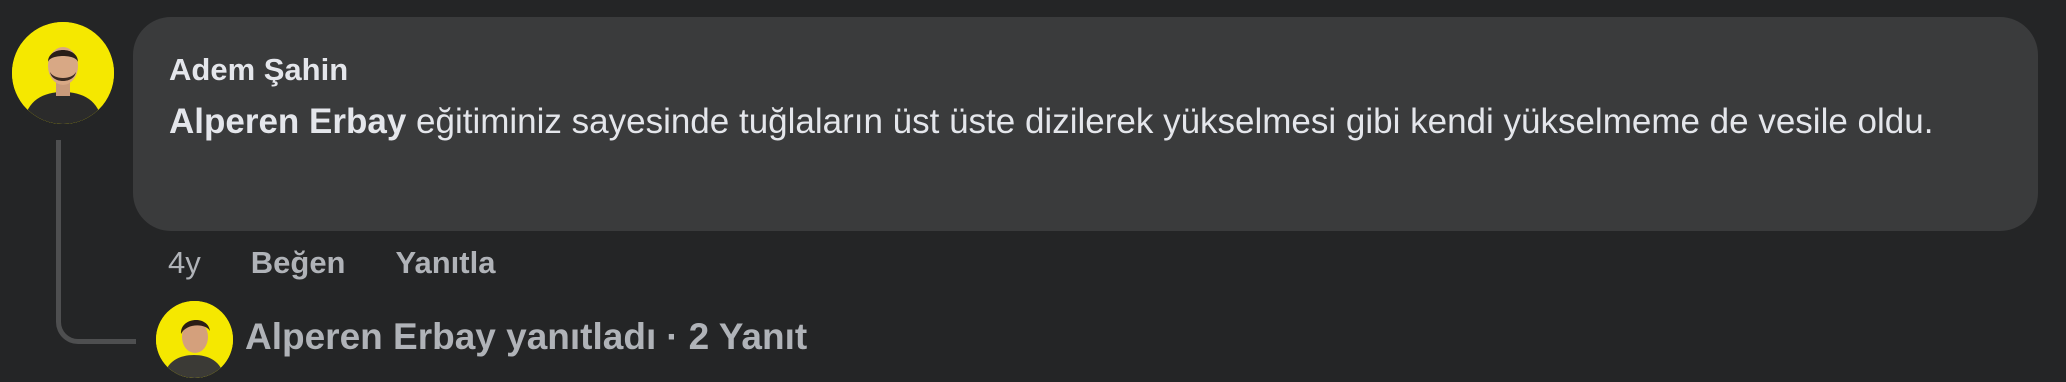  What do you see at coordinates (748, 336) in the screenshot?
I see `replies-count: 2 Yanıt` at bounding box center [748, 336].